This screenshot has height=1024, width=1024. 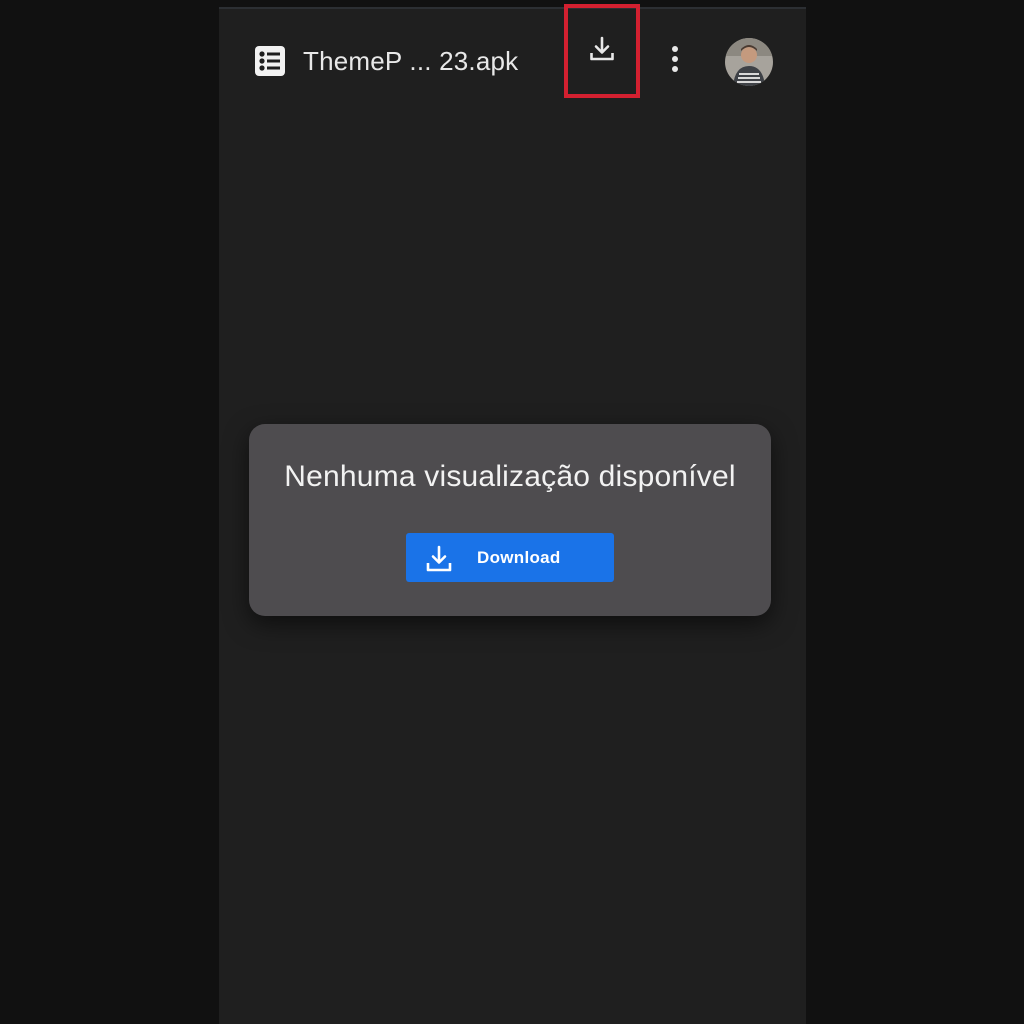 I want to click on more-vertical-icon, so click(x=675, y=61).